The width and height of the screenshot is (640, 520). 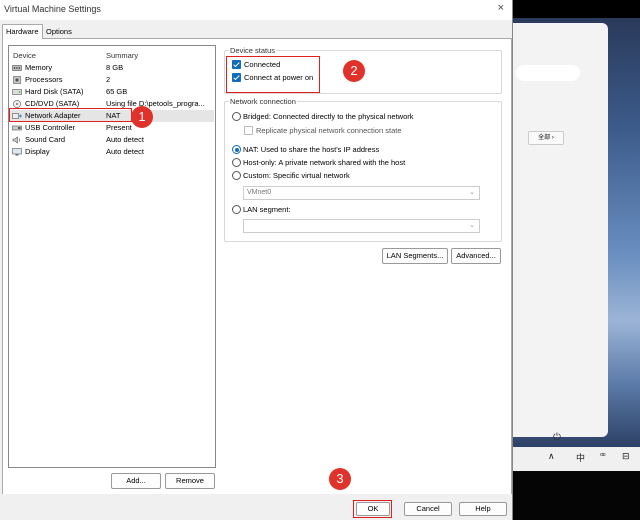 What do you see at coordinates (122, 55) in the screenshot?
I see `summary-column-header: Summary` at bounding box center [122, 55].